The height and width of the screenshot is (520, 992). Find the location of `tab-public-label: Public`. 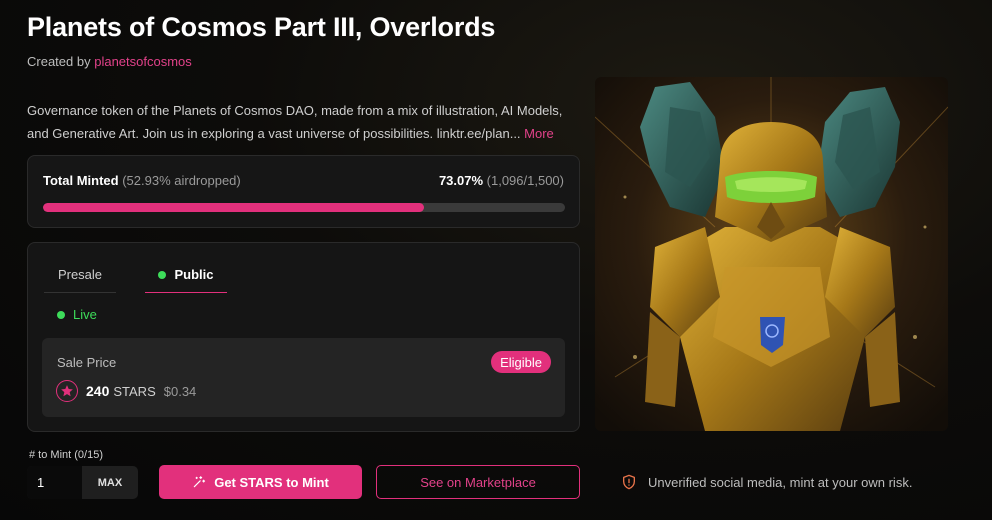

tab-public-label: Public is located at coordinates (194, 274).